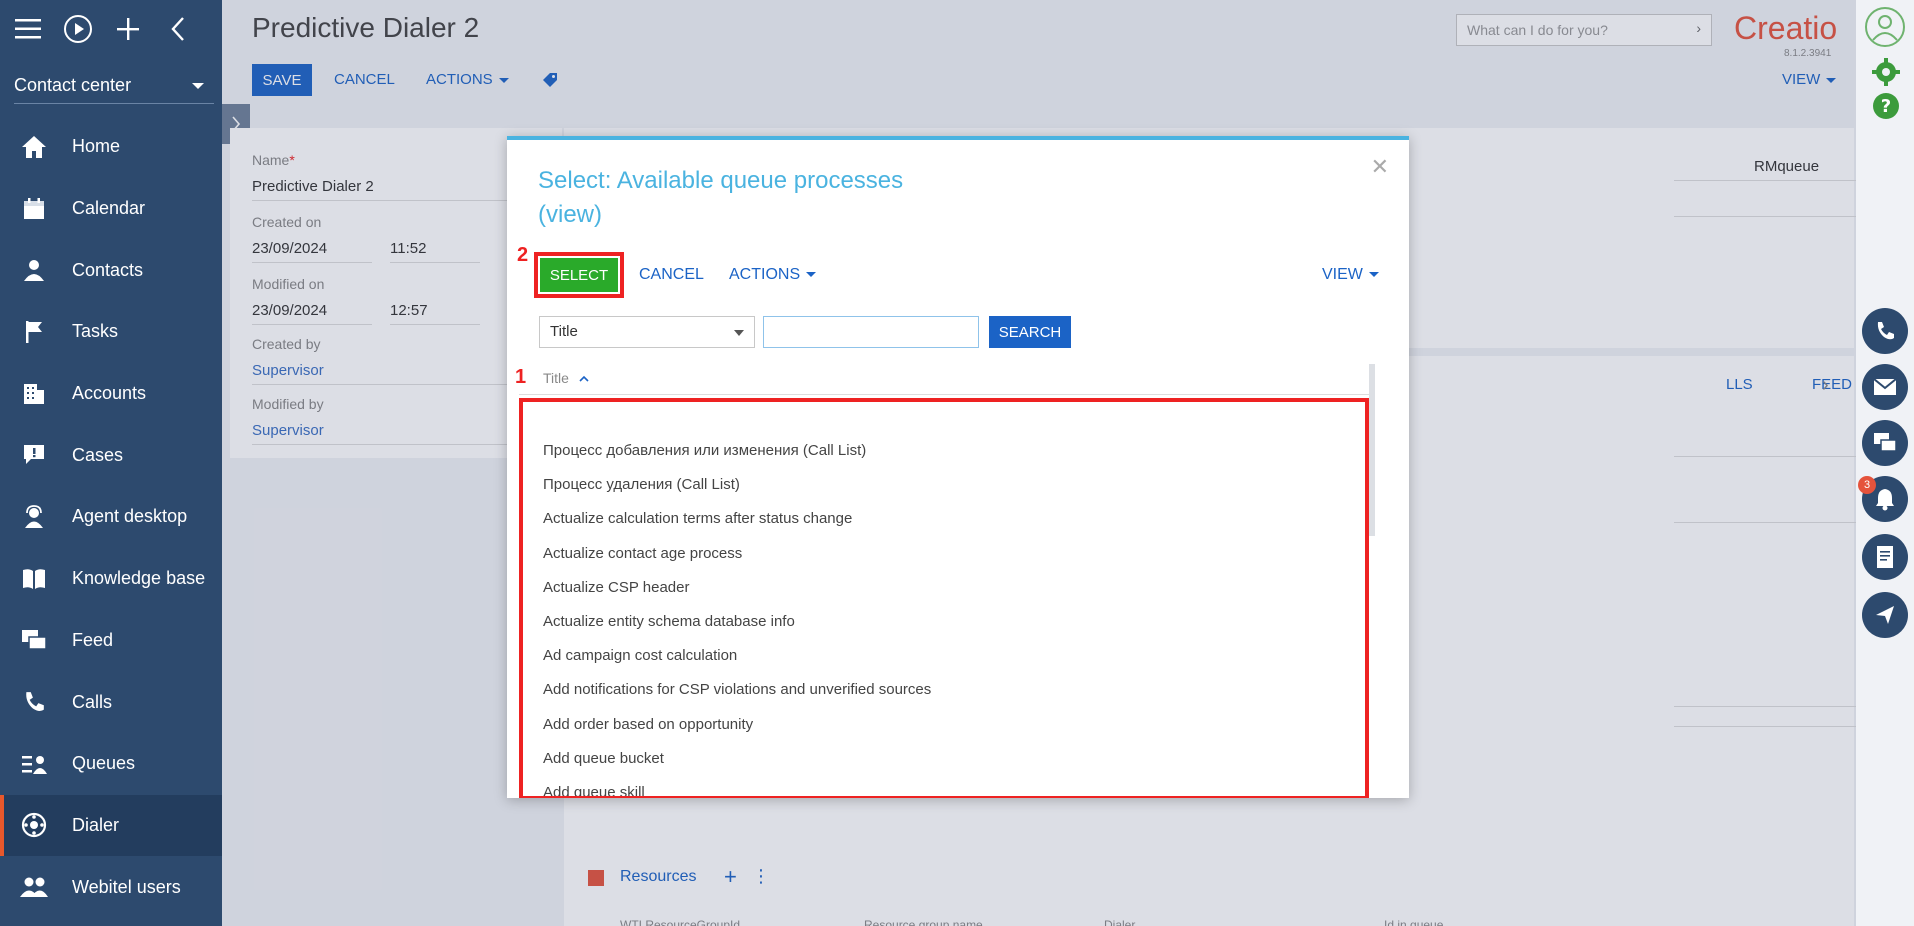 Image resolution: width=1914 pixels, height=926 pixels. I want to click on sidebar-item-accounts: Accounts, so click(111, 394).